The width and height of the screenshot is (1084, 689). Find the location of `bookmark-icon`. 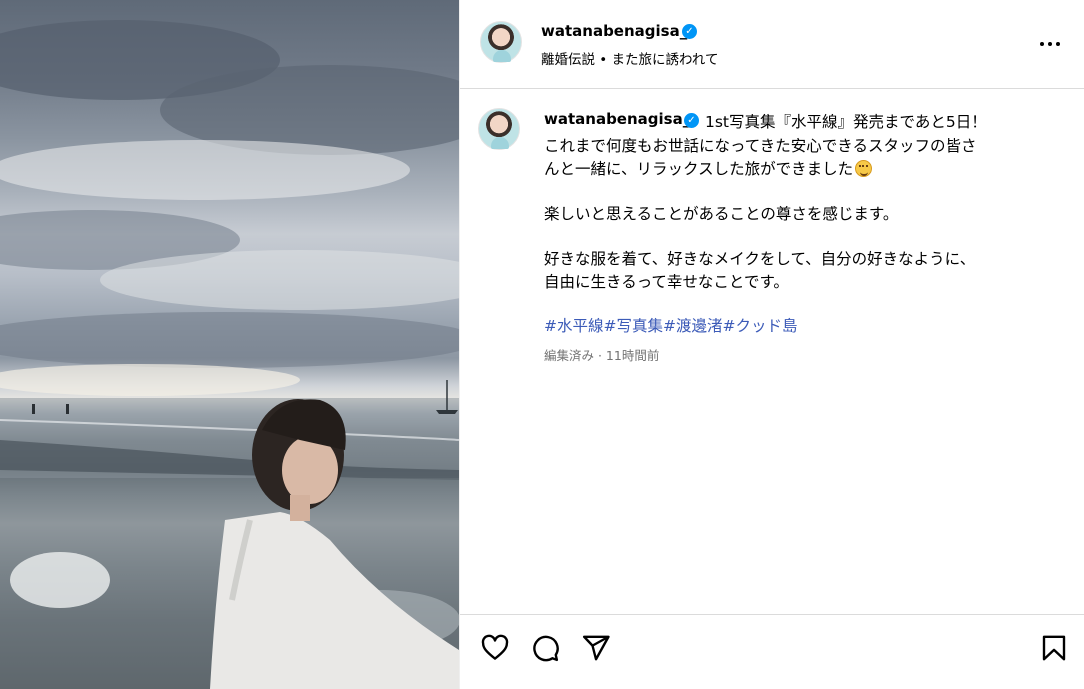

bookmark-icon is located at coordinates (1054, 648).